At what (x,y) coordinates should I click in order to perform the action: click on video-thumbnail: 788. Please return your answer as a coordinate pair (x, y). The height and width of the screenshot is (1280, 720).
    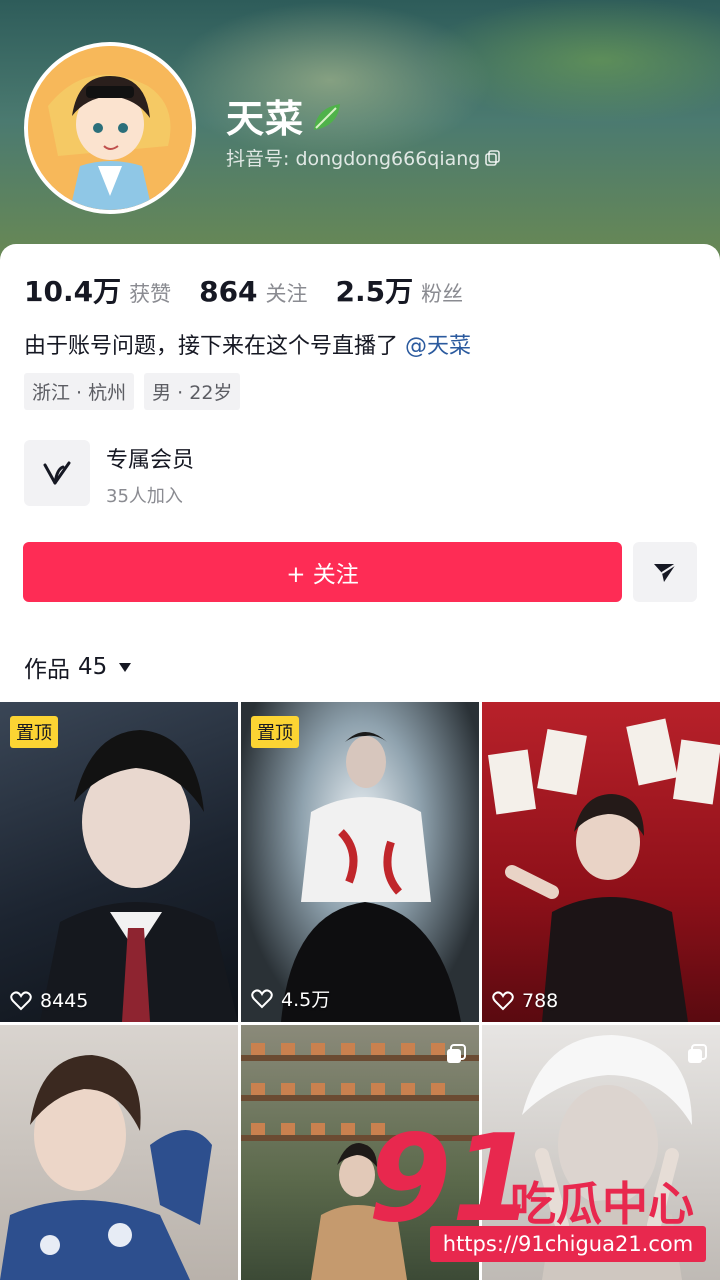
    Looking at the image, I should click on (601, 862).